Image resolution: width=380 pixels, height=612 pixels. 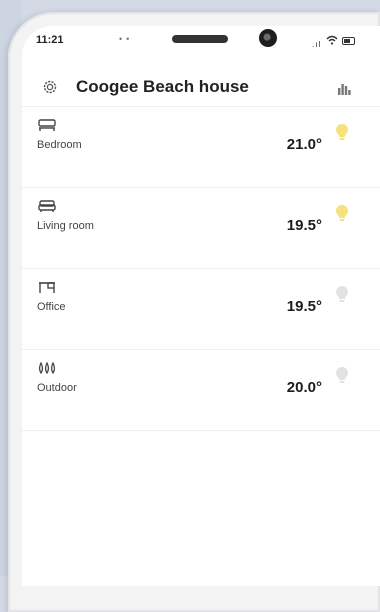 I want to click on room-name: Bedroom, so click(x=59, y=145).